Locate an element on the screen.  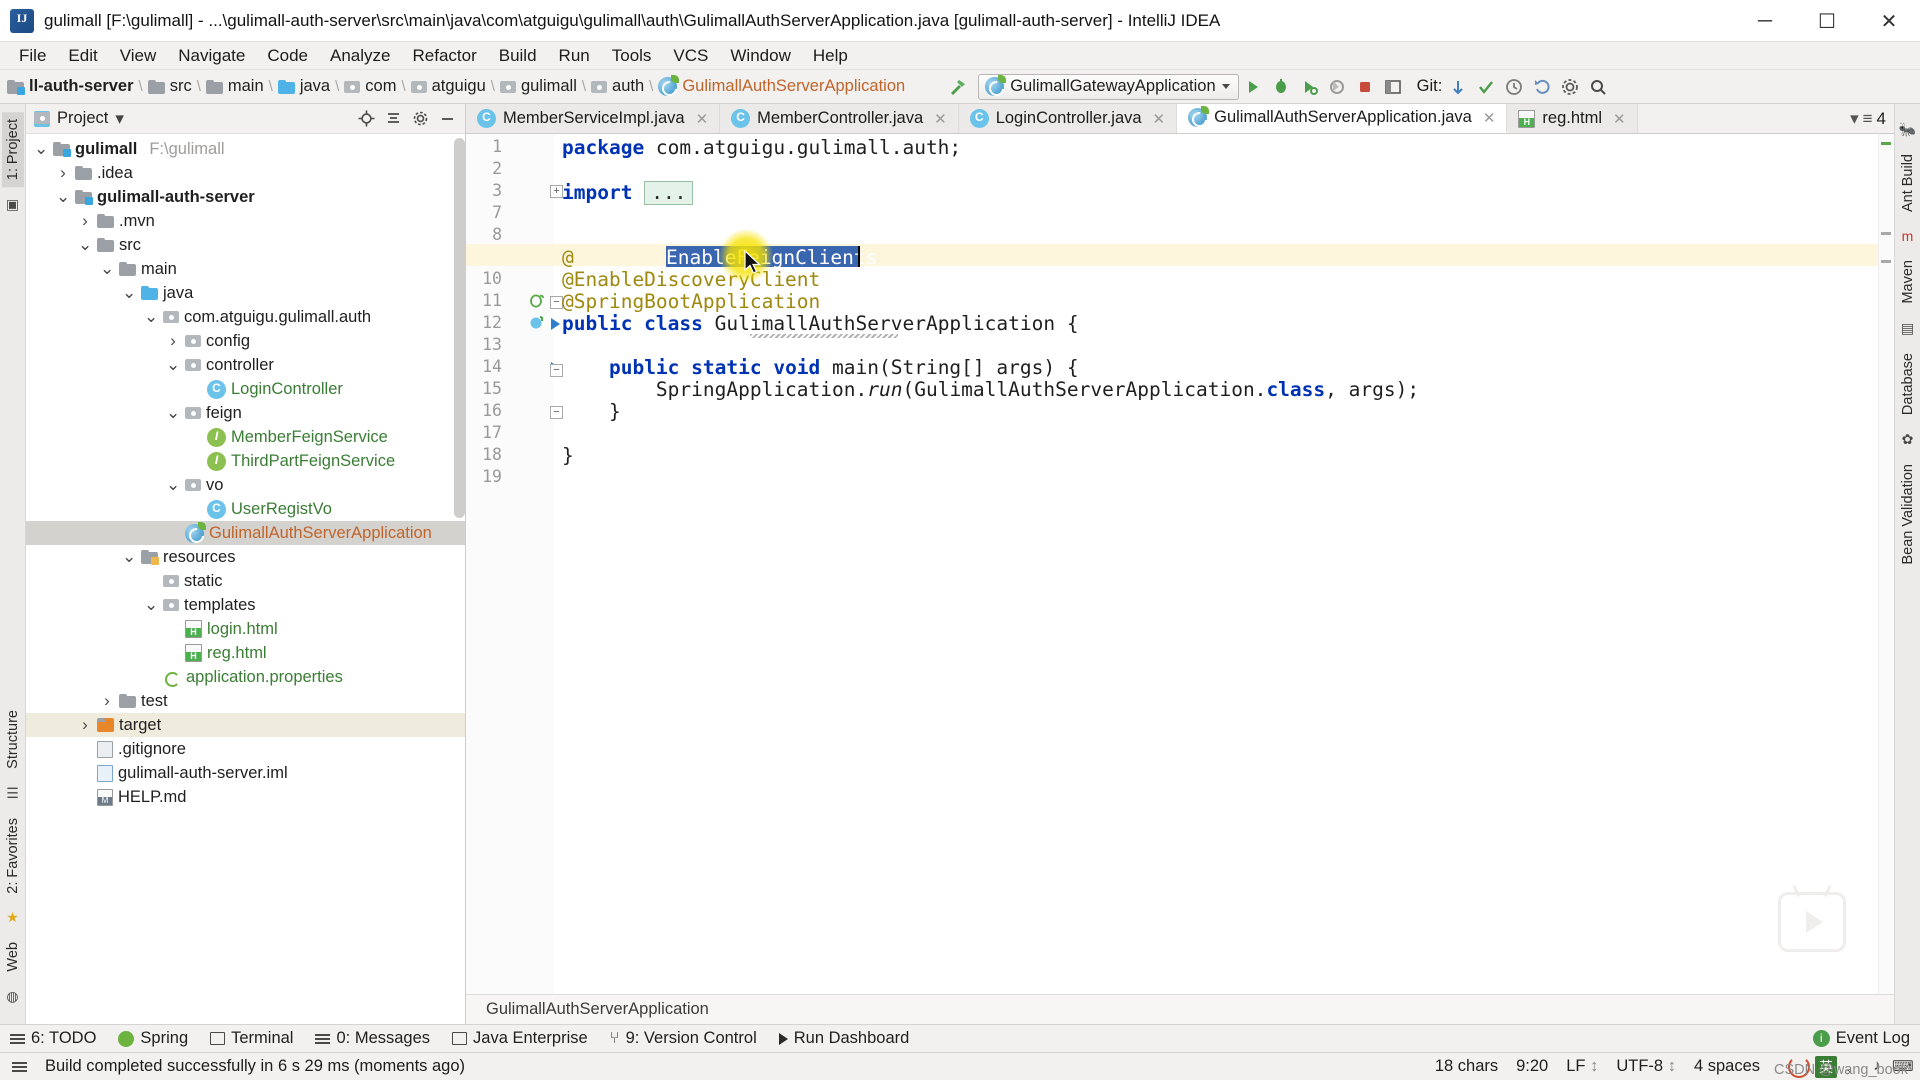
tree-node: ⌄ vo is located at coordinates (245, 485).